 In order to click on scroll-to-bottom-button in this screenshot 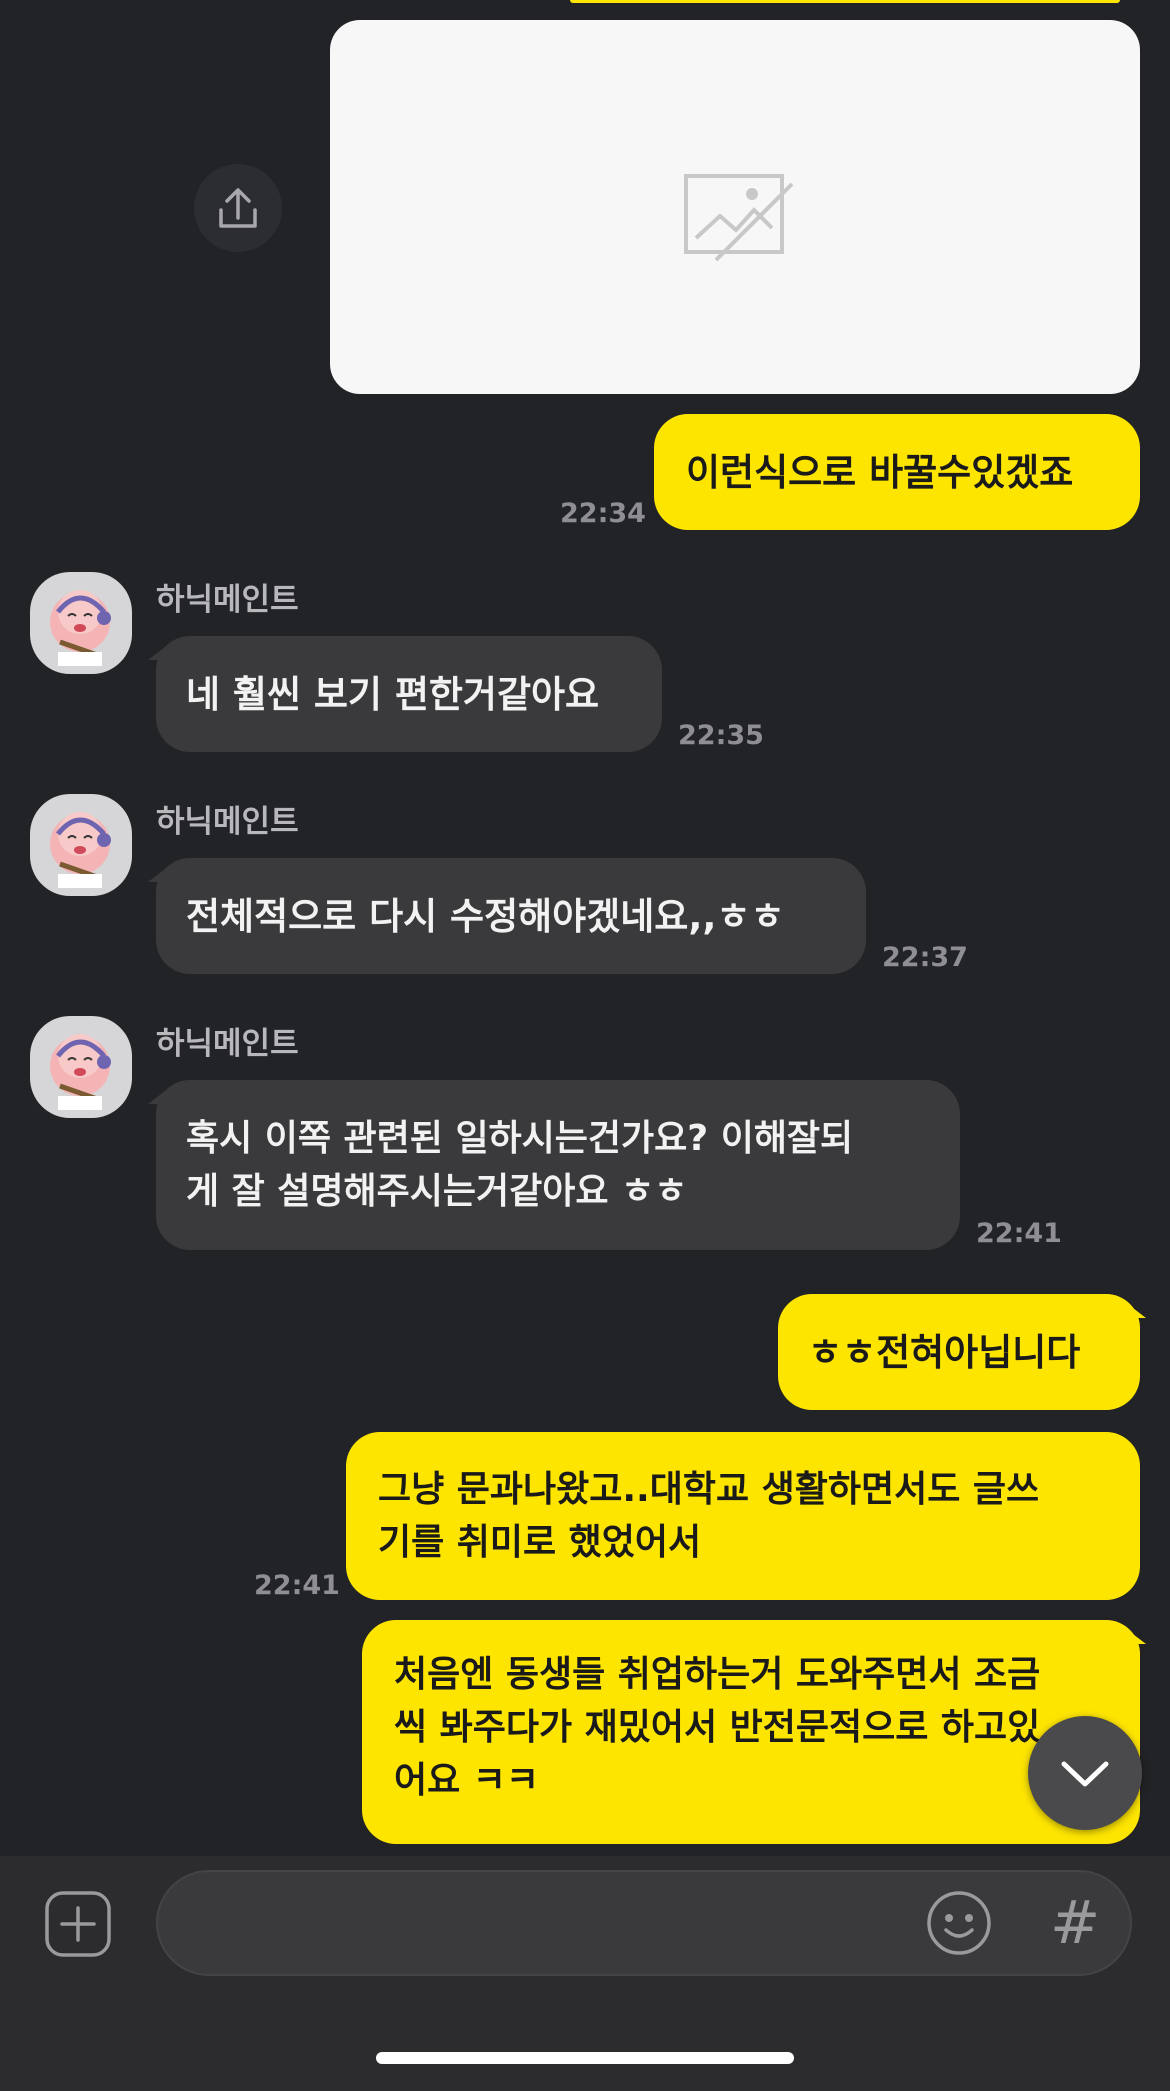, I will do `click(1085, 1773)`.